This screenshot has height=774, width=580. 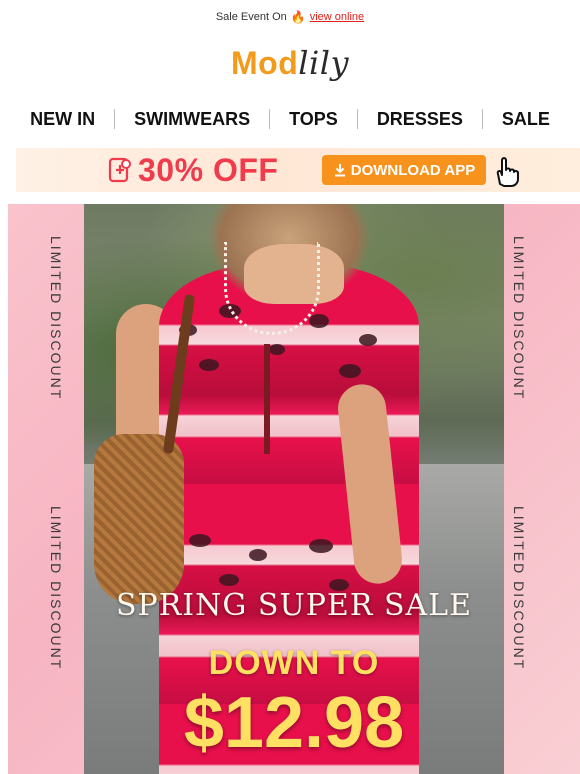 I want to click on download-icon, so click(x=339, y=170).